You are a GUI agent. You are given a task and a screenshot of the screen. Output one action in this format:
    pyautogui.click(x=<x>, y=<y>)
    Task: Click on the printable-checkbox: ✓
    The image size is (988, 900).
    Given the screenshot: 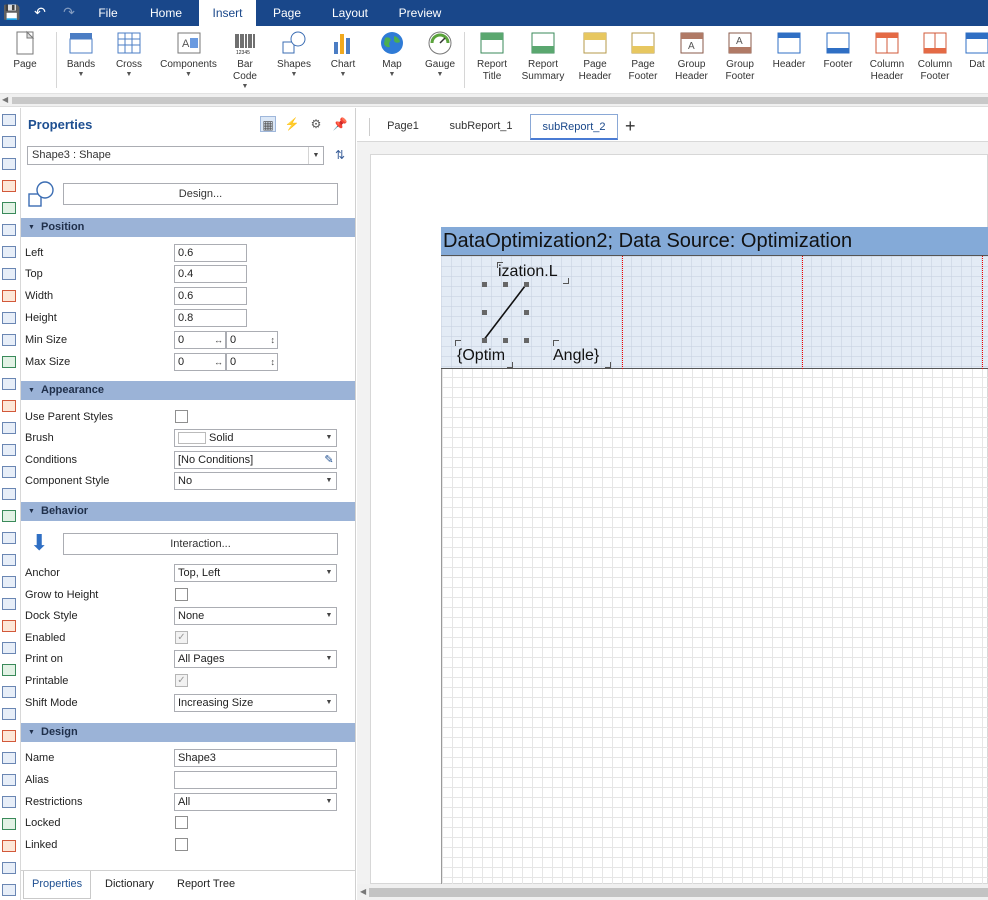 What is the action you would take?
    pyautogui.click(x=181, y=680)
    